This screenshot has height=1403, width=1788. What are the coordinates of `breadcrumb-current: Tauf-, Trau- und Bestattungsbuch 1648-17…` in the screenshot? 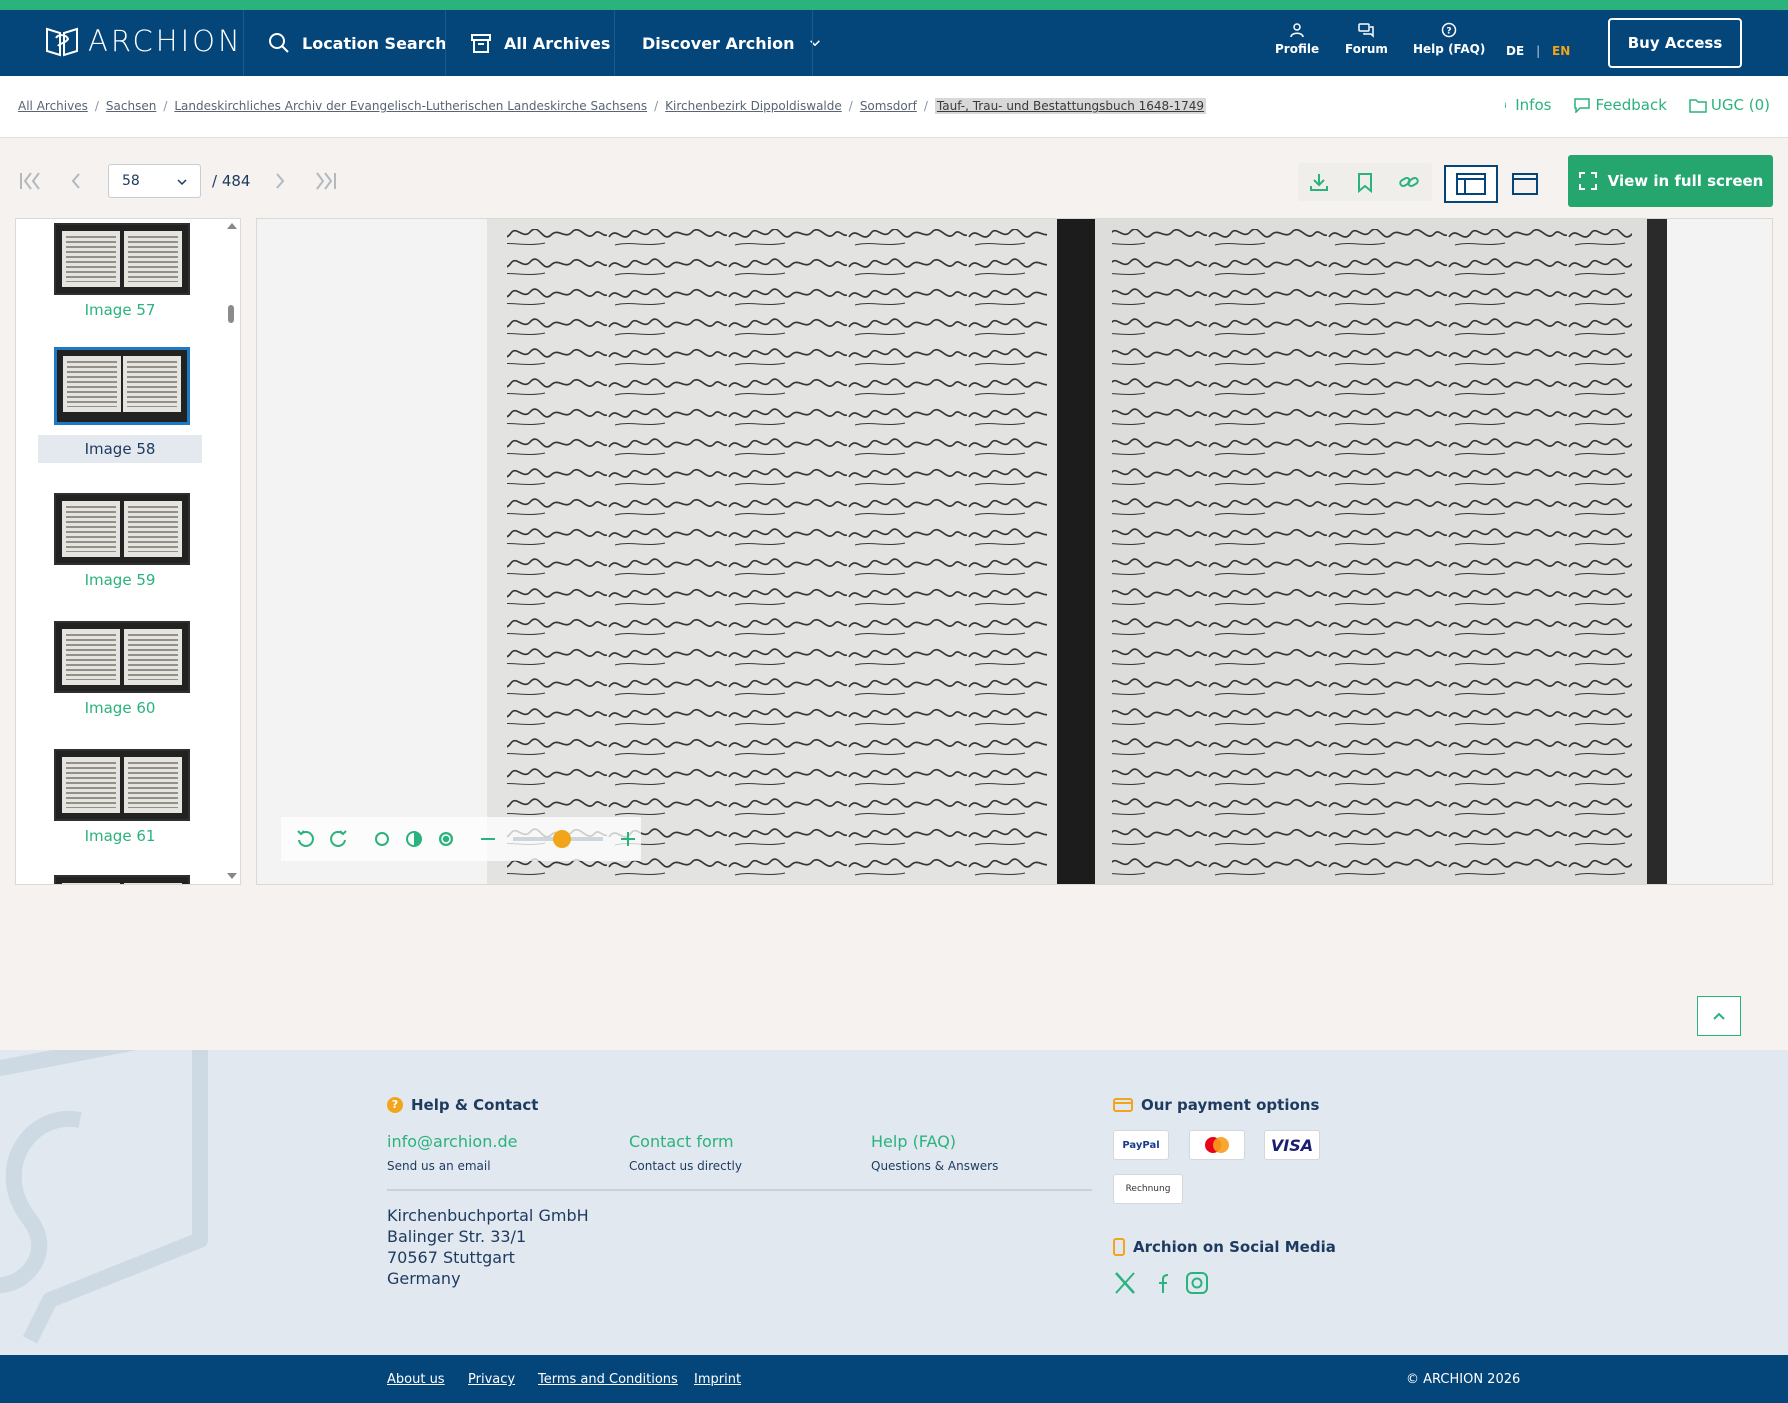 It's located at (1070, 106).